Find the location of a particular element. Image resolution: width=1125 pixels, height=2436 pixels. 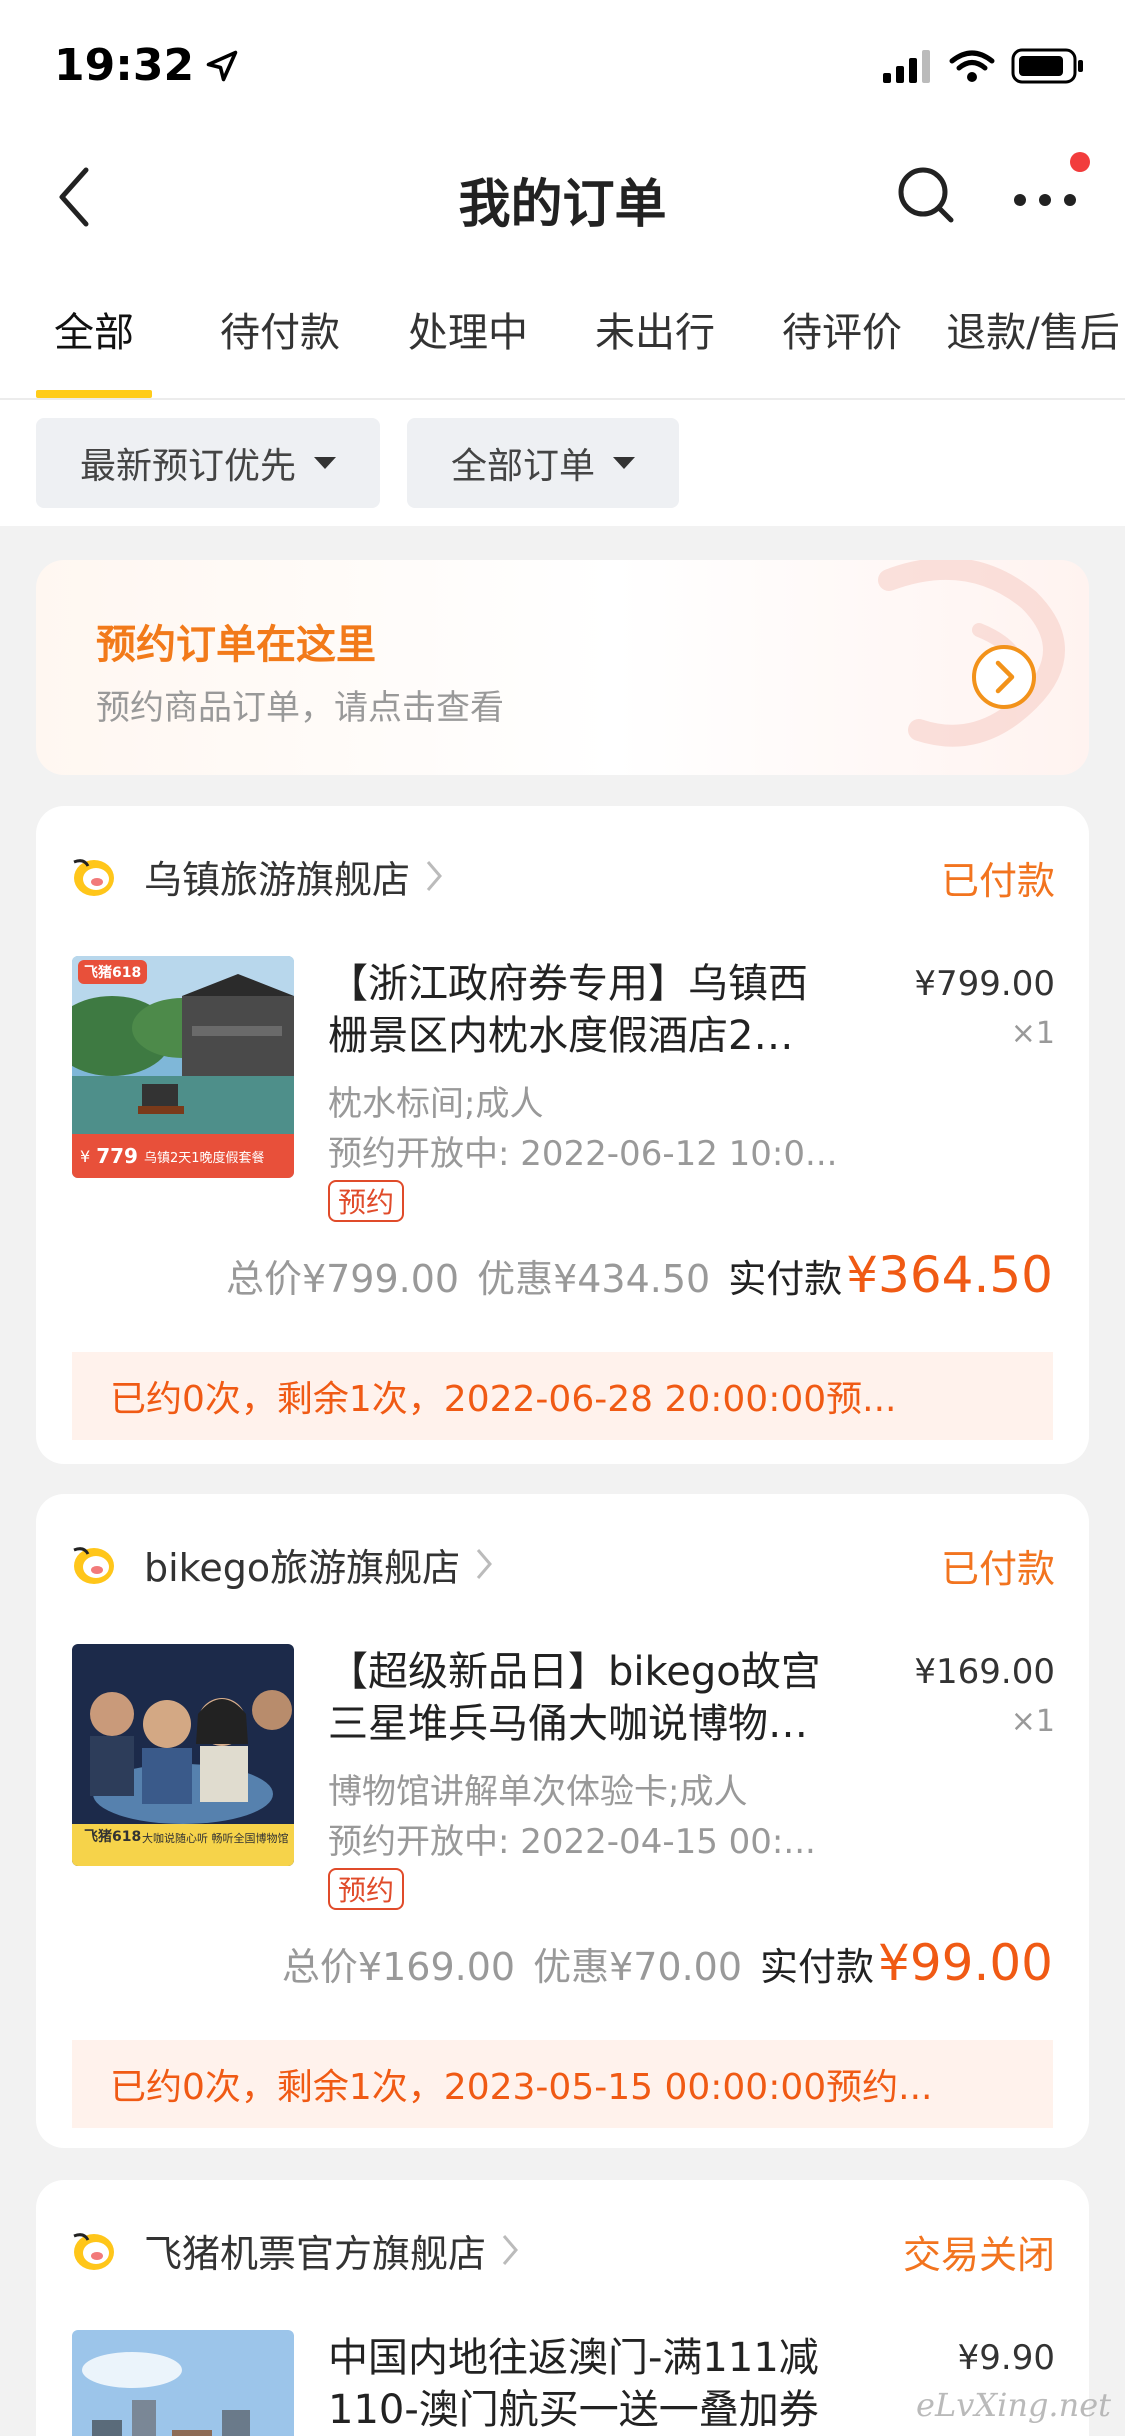

arrow-circle-right-icon is located at coordinates (1004, 677).